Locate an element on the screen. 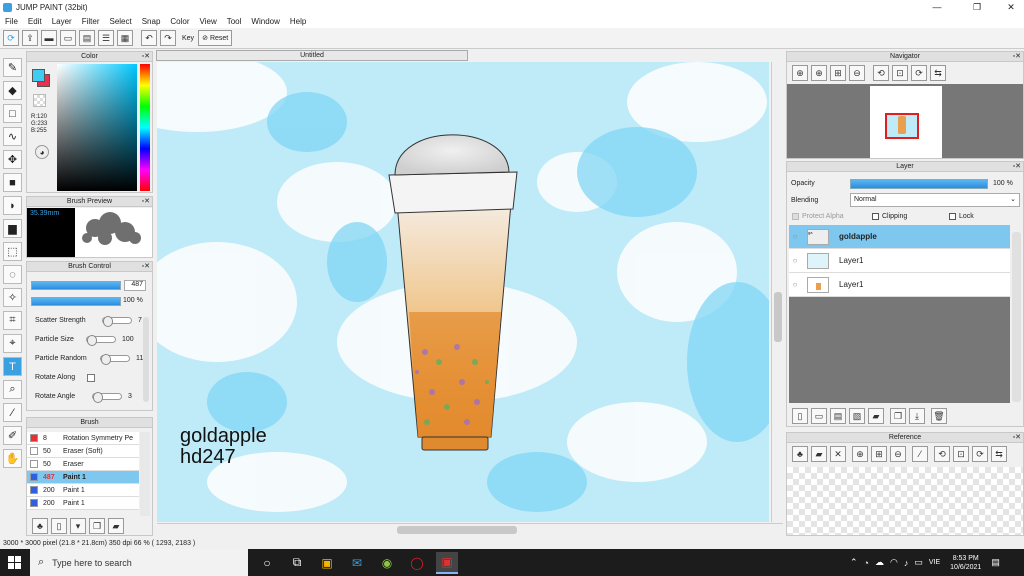 The height and width of the screenshot is (576, 1024). select-pen-icon: ⌗ is located at coordinates (12, 320).